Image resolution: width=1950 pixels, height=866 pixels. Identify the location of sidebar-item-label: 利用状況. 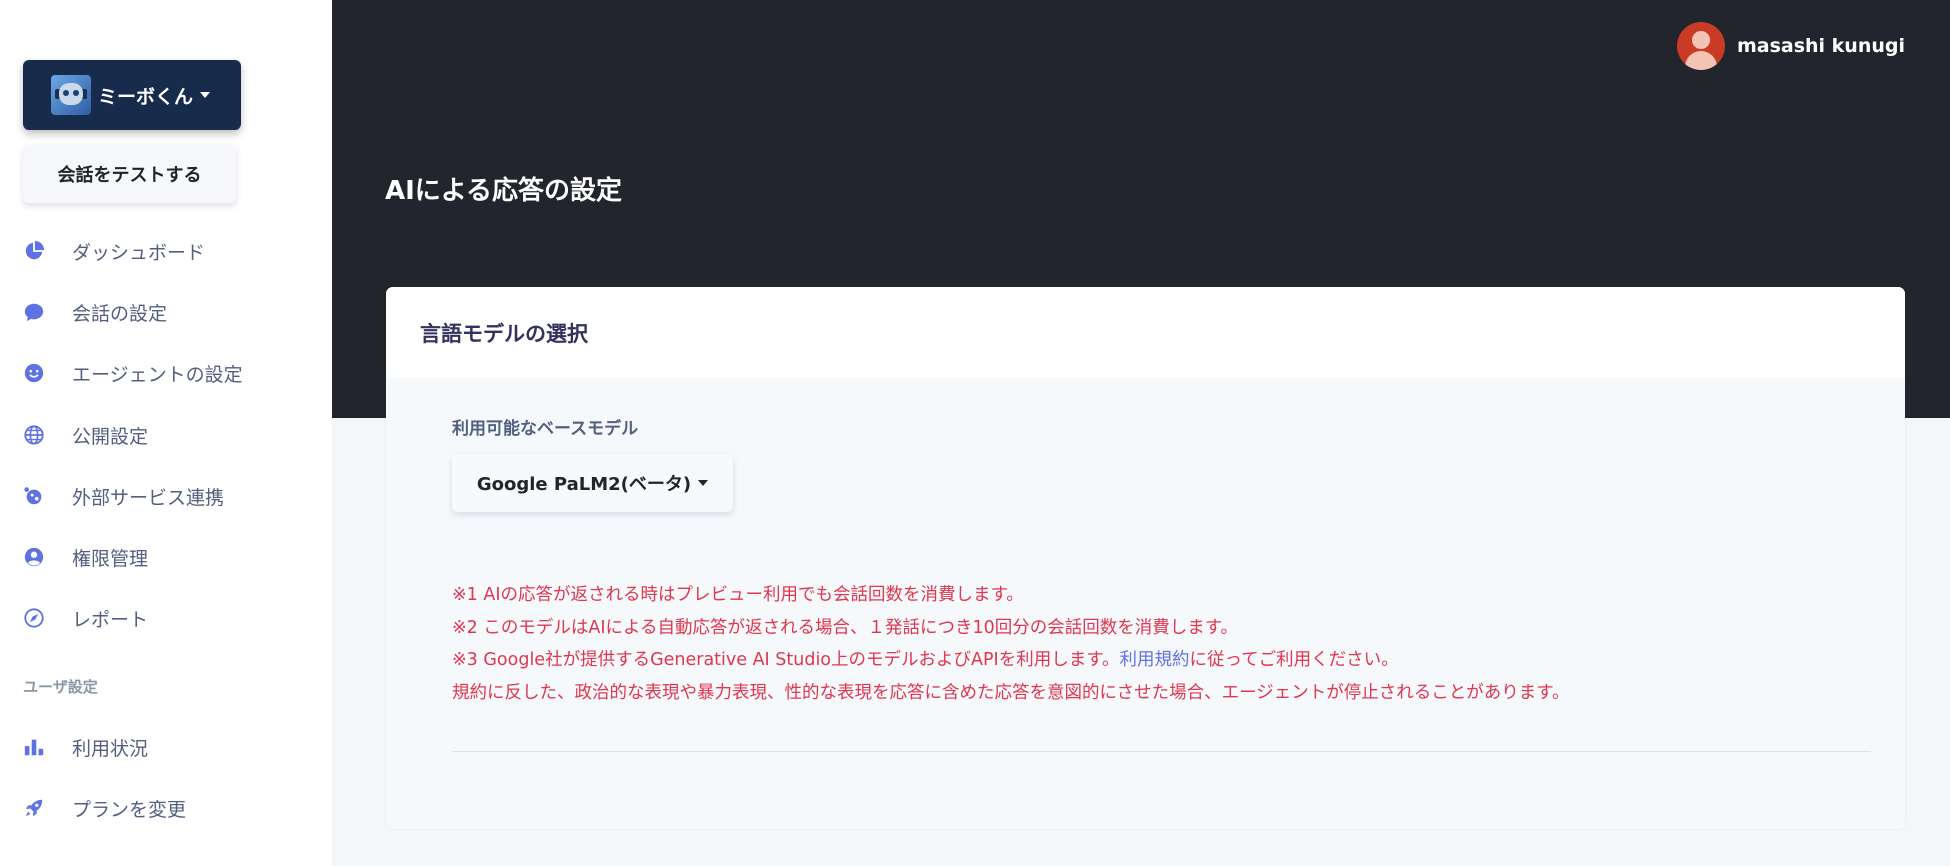
(110, 748).